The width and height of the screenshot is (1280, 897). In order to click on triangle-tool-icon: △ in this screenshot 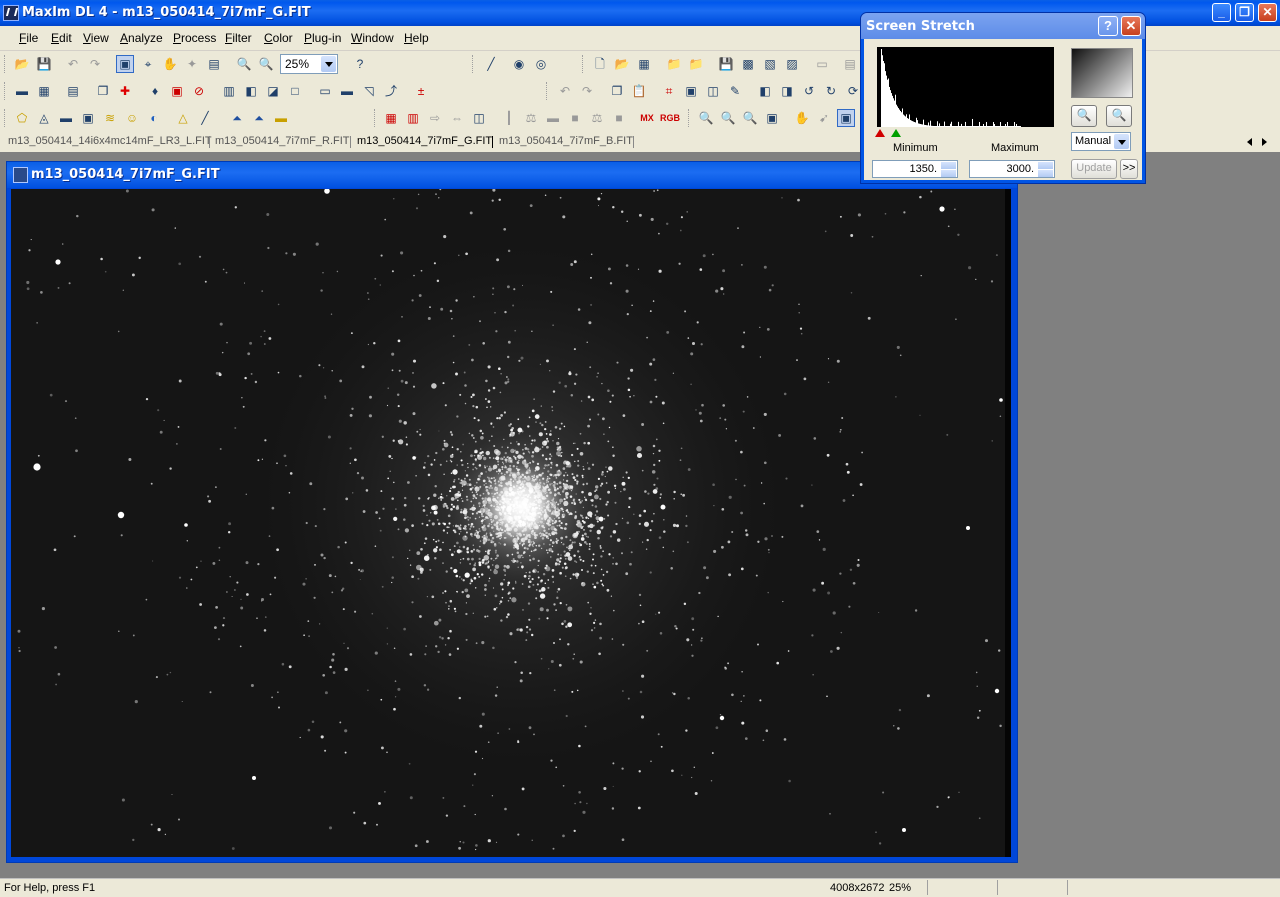, I will do `click(183, 118)`.